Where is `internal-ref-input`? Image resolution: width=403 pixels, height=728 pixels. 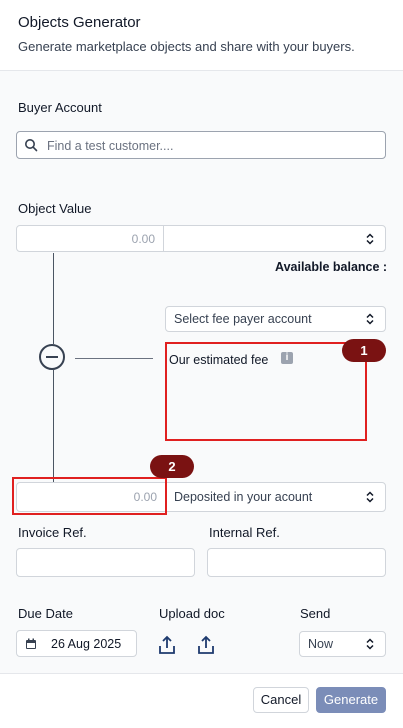
internal-ref-input is located at coordinates (296, 562).